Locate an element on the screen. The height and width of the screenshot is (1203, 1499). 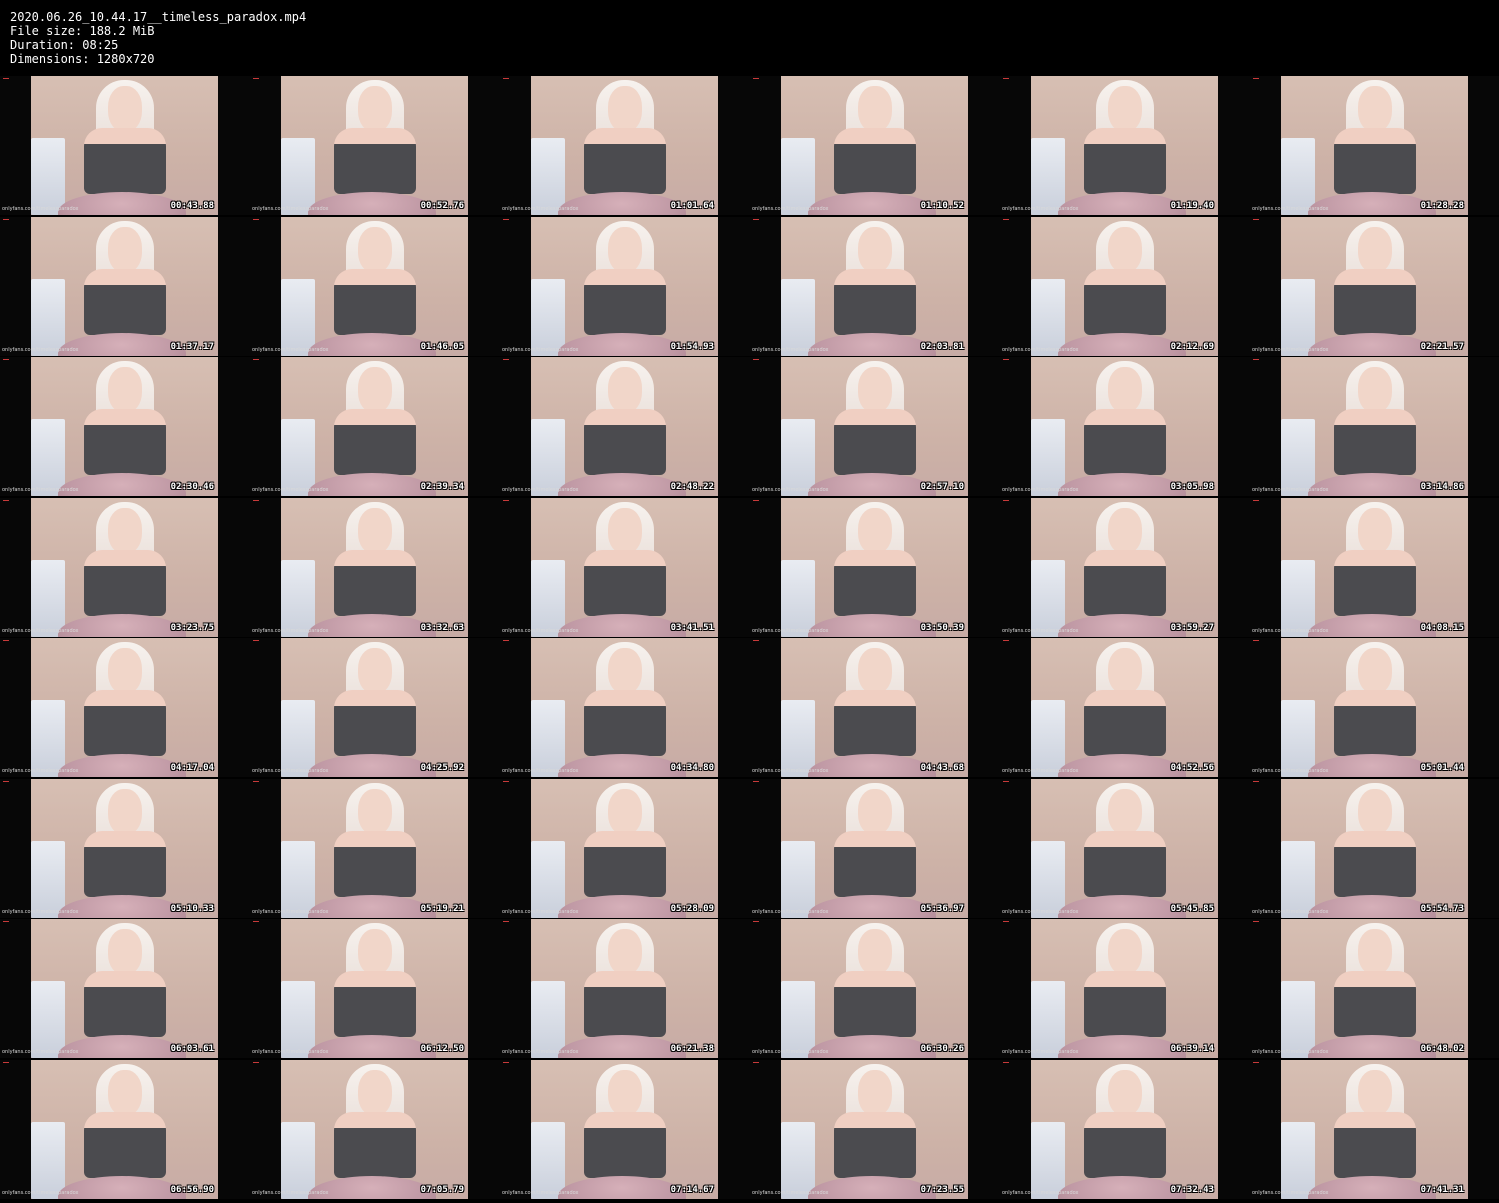
video-thumbnail: onlyfans.com/timelessparadox 06:21.38 is located at coordinates (625, 988).